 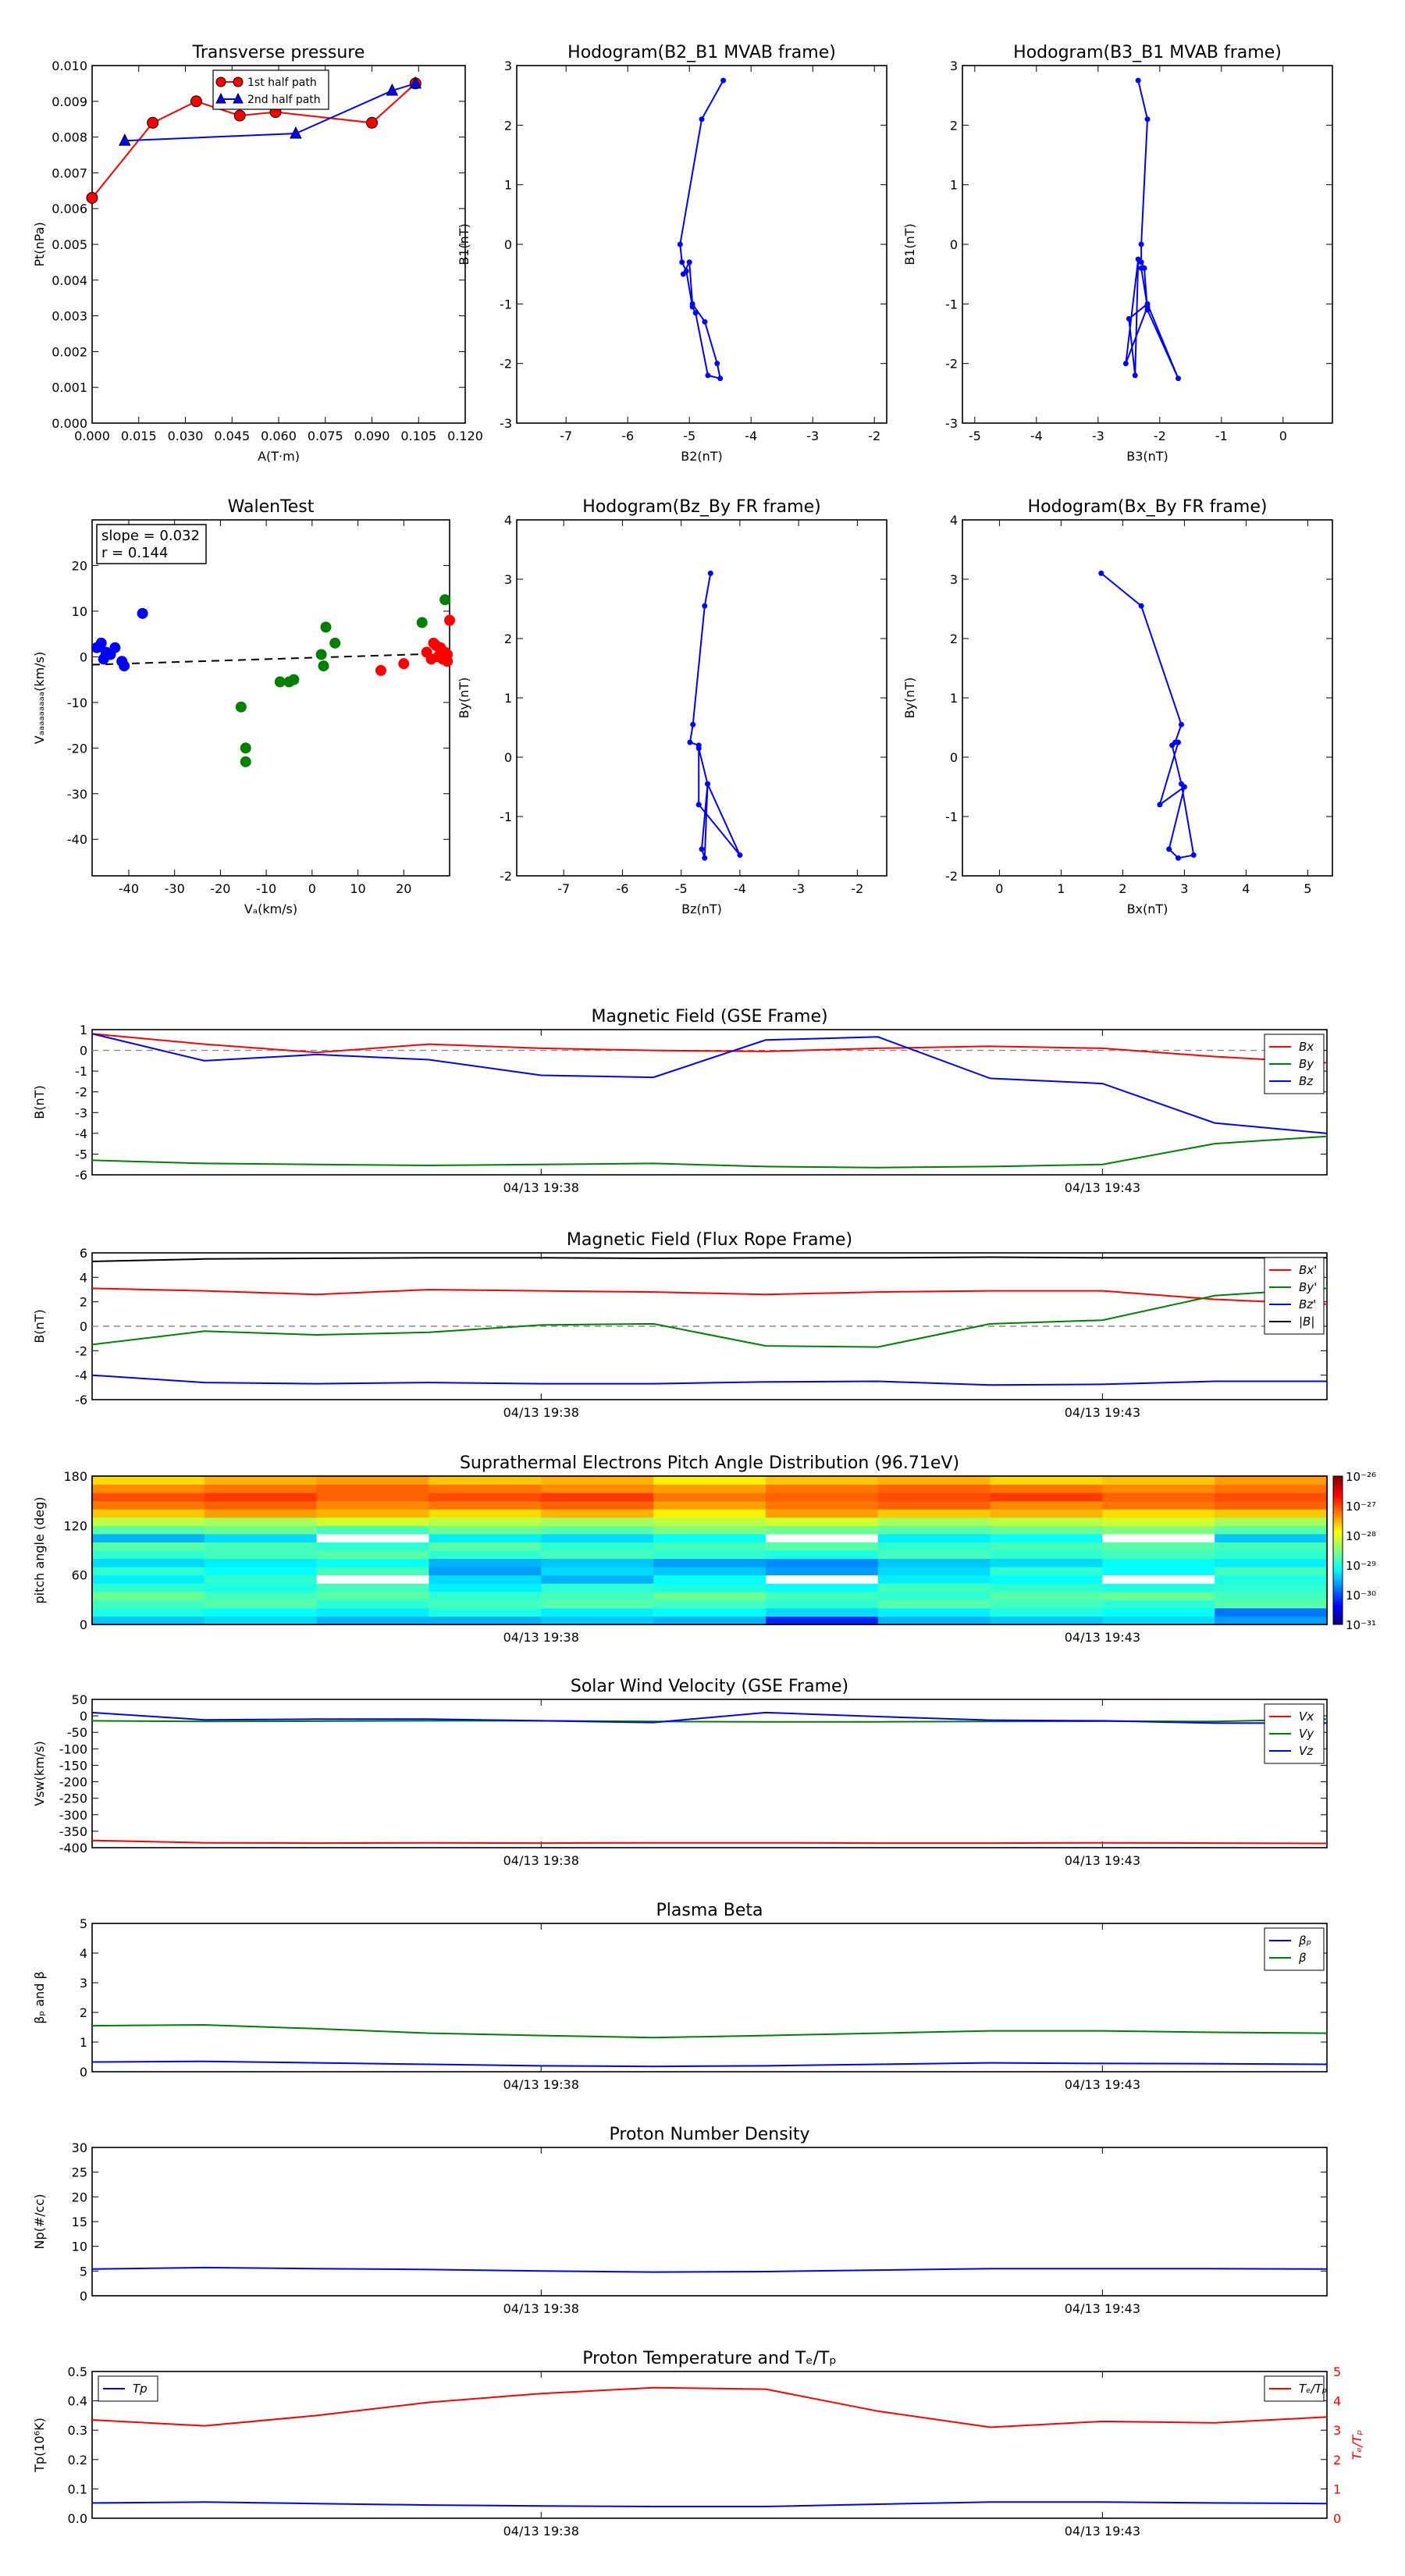 What do you see at coordinates (84, 1277) in the screenshot?
I see `y-tick-label: 4` at bounding box center [84, 1277].